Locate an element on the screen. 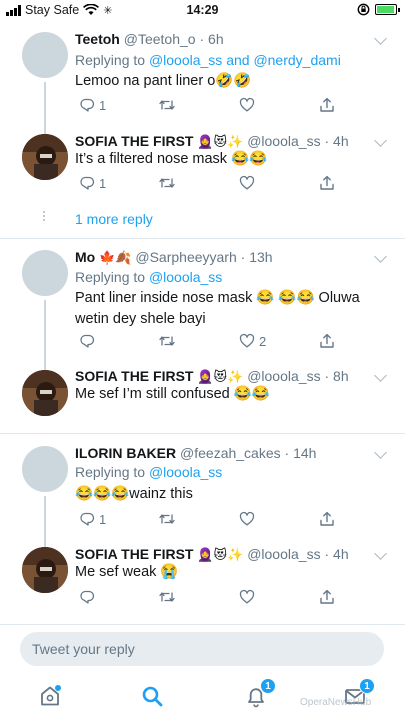 This screenshot has width=405, height=720. handle: @Sarpheeyyarh is located at coordinates (186, 257).